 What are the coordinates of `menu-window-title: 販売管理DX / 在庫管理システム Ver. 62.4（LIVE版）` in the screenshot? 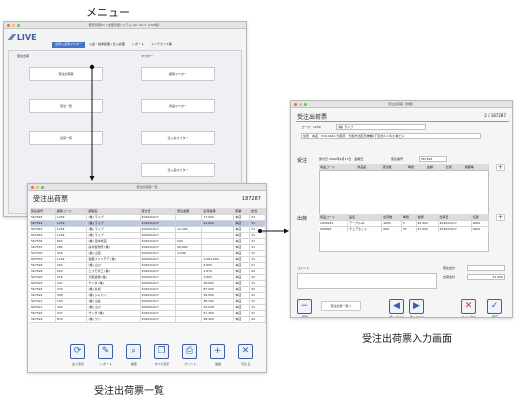 It's located at (125, 25).